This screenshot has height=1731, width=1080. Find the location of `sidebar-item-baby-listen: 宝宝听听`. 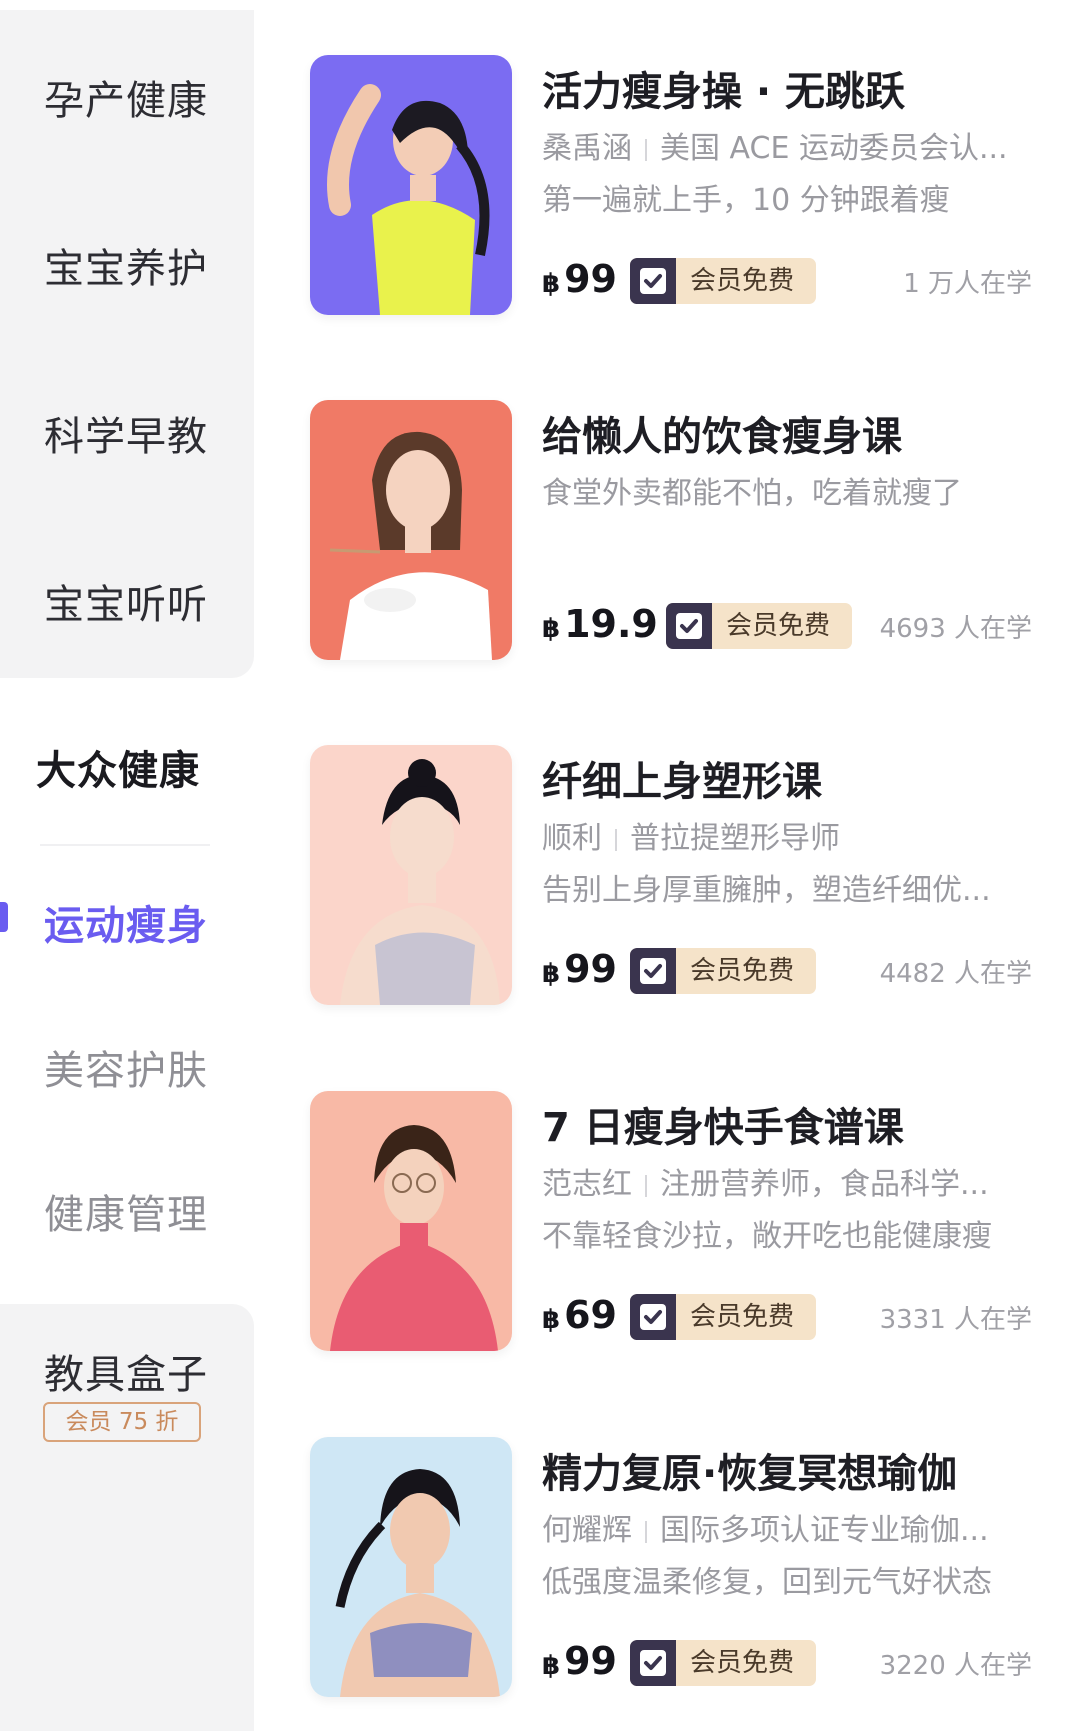

sidebar-item-baby-listen: 宝宝听听 is located at coordinates (126, 601).